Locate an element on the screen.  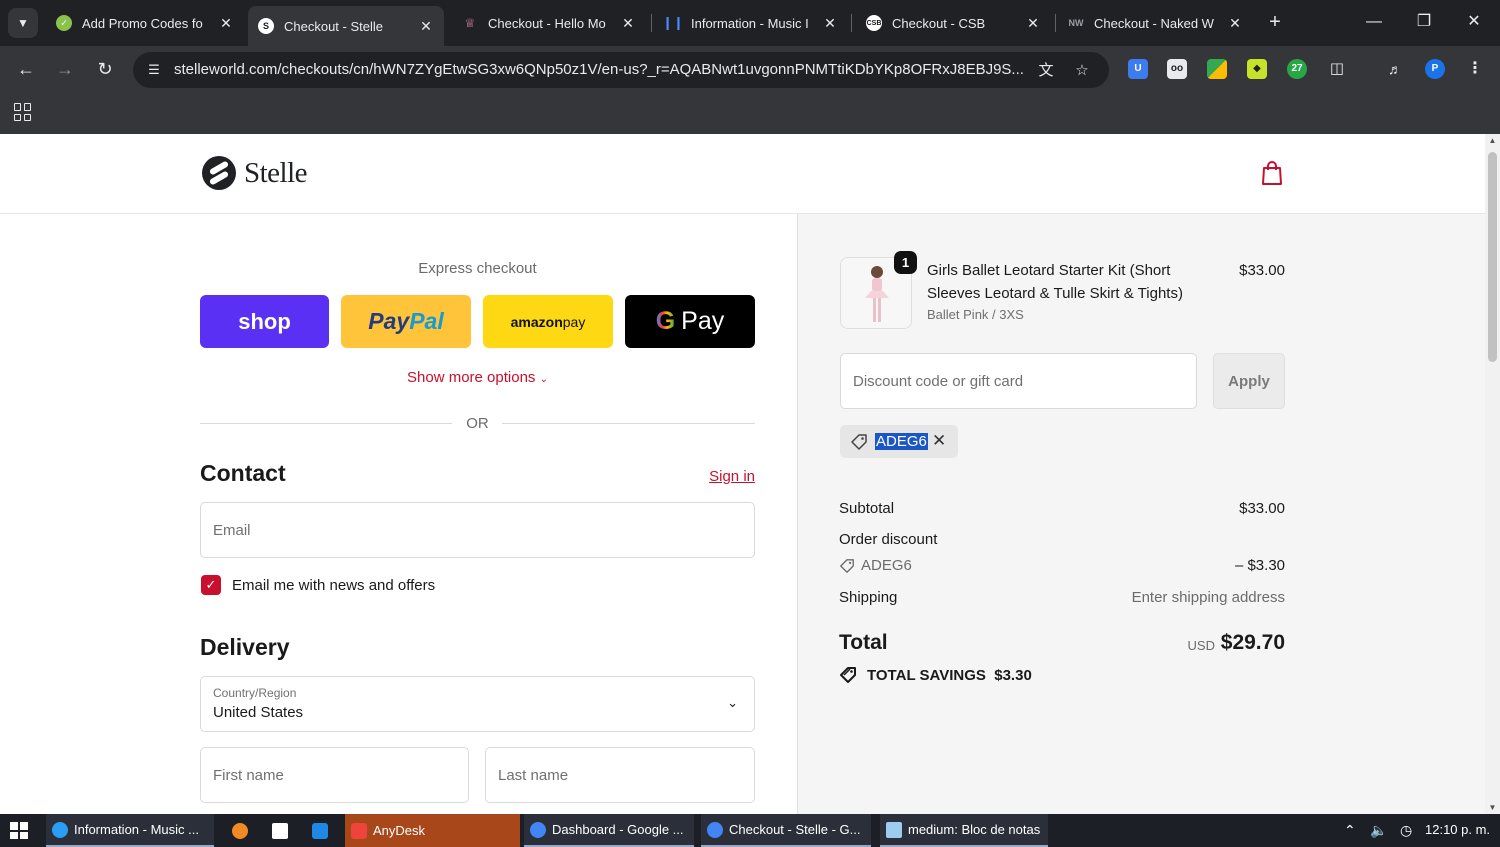
taskbar-item-anydesk: AnyDesk is located at coordinates (432, 830).